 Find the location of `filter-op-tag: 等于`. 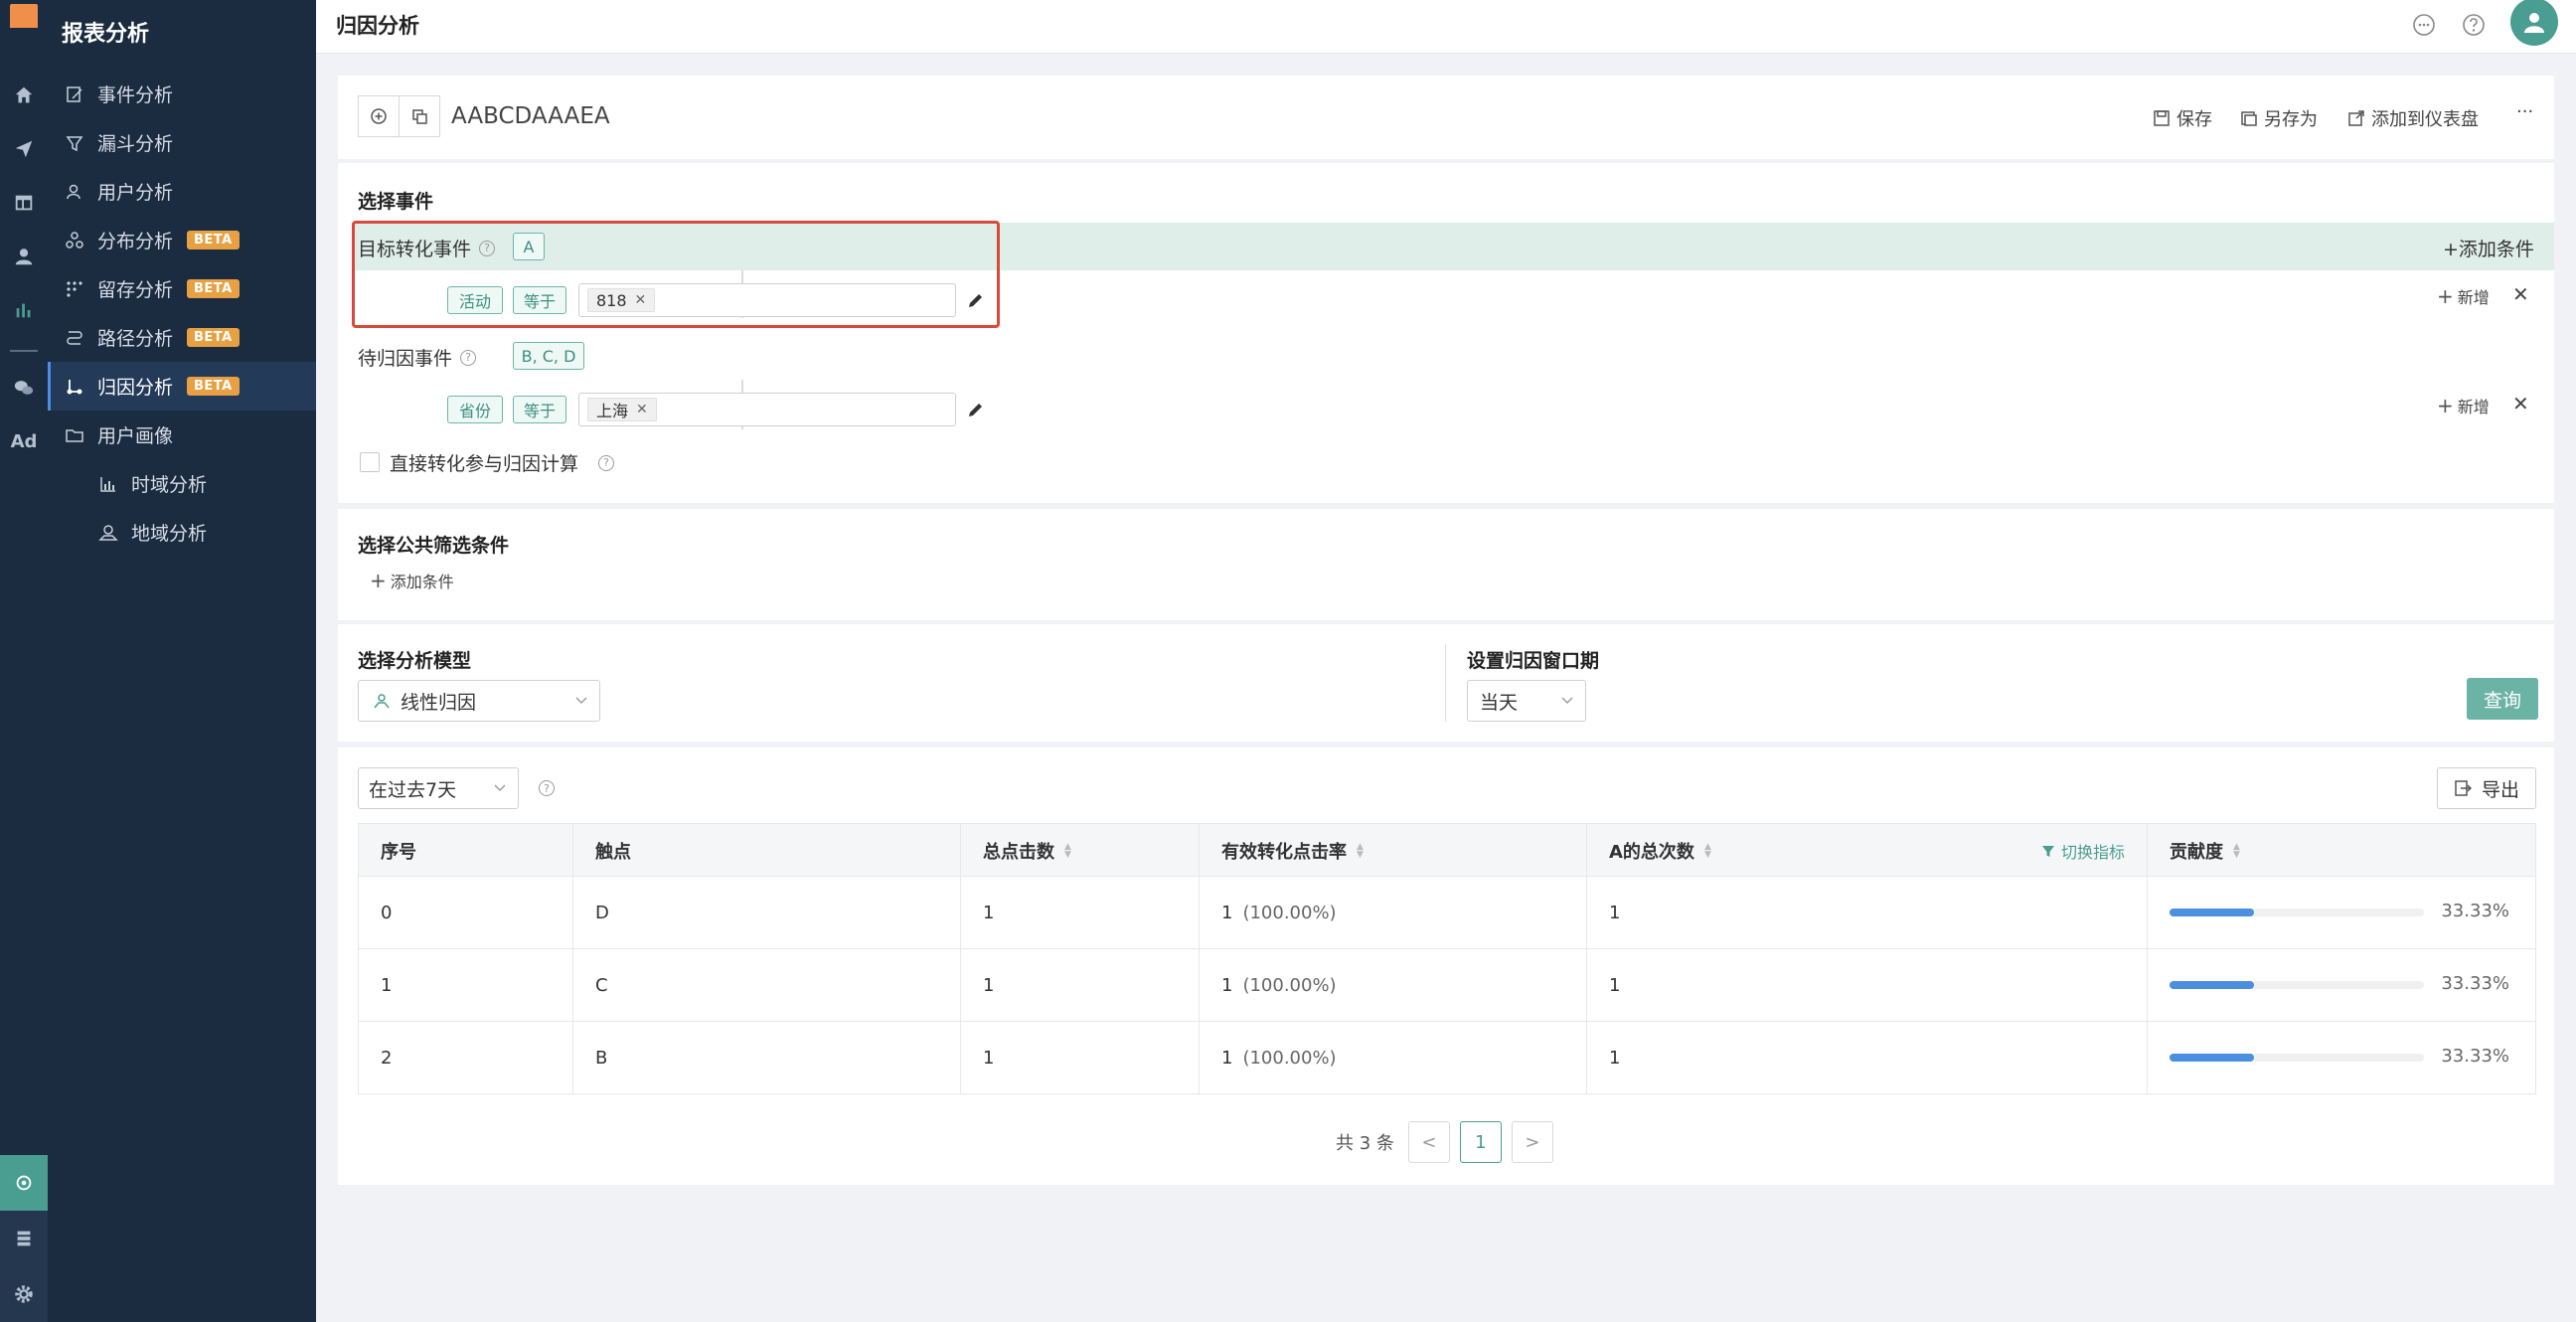

filter-op-tag: 等于 is located at coordinates (539, 409).